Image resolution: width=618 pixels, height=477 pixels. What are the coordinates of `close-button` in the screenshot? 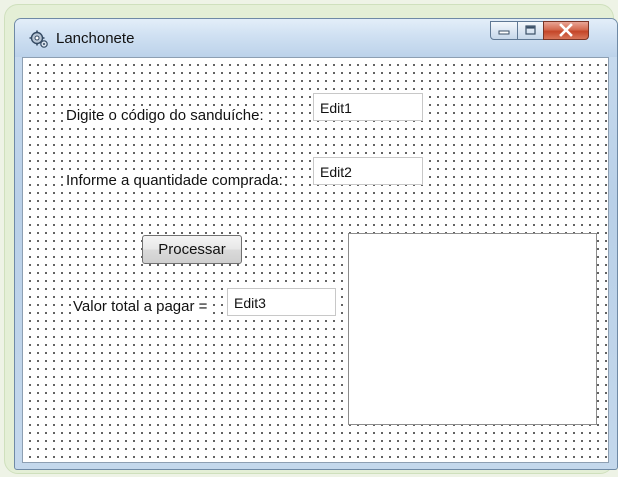 It's located at (566, 30).